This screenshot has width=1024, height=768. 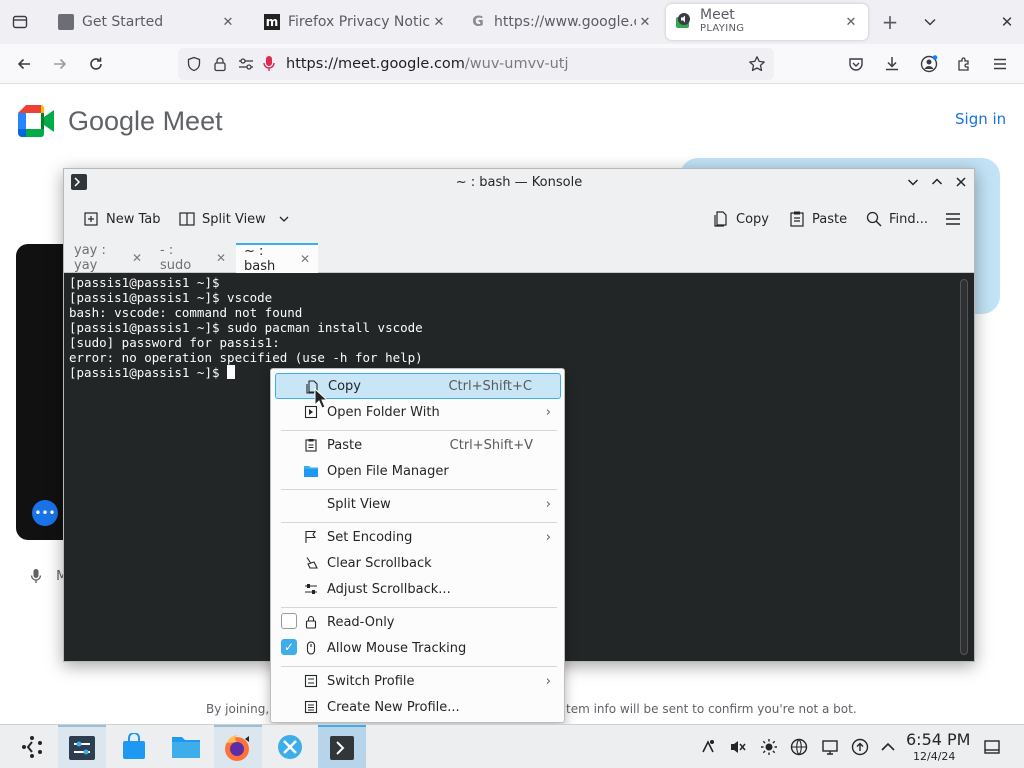 I want to click on terminal-line: bash: vscode: command not found, so click(x=186, y=312).